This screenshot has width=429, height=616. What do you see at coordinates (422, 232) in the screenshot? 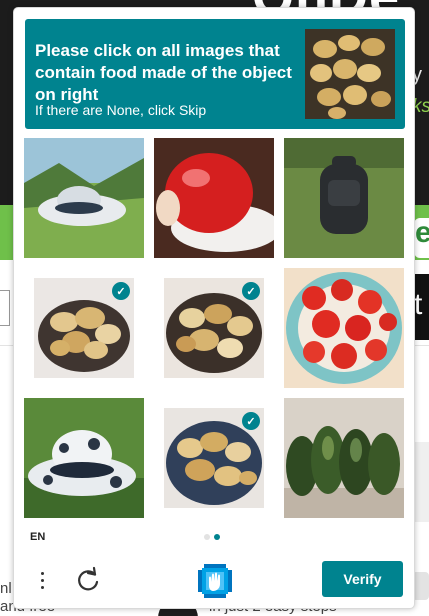
I see `background-pill-text: e` at bounding box center [422, 232].